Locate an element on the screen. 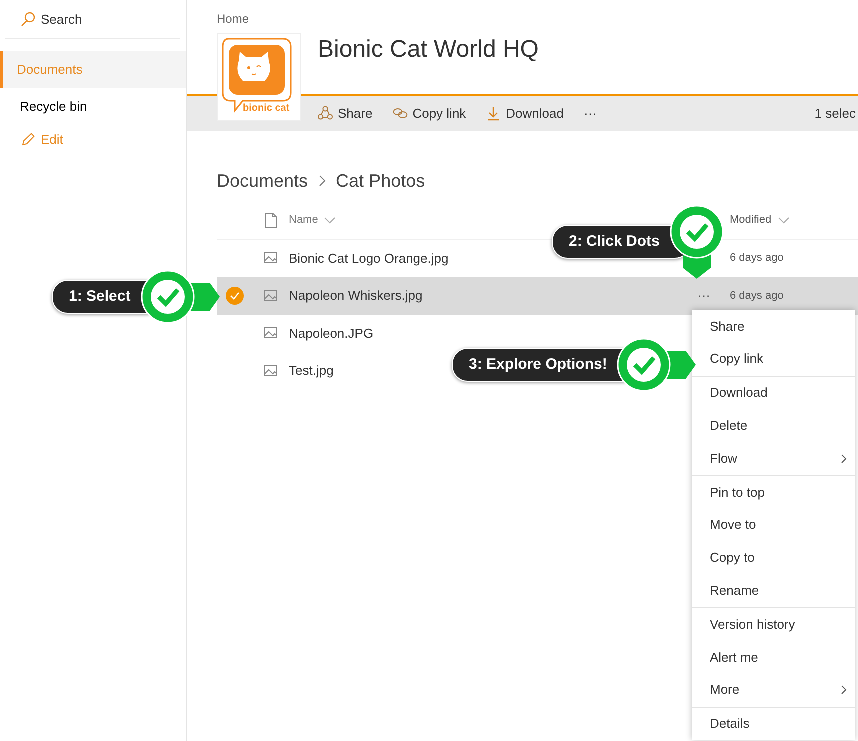 This screenshot has width=858, height=741. menu-item: Move to is located at coordinates (773, 525).